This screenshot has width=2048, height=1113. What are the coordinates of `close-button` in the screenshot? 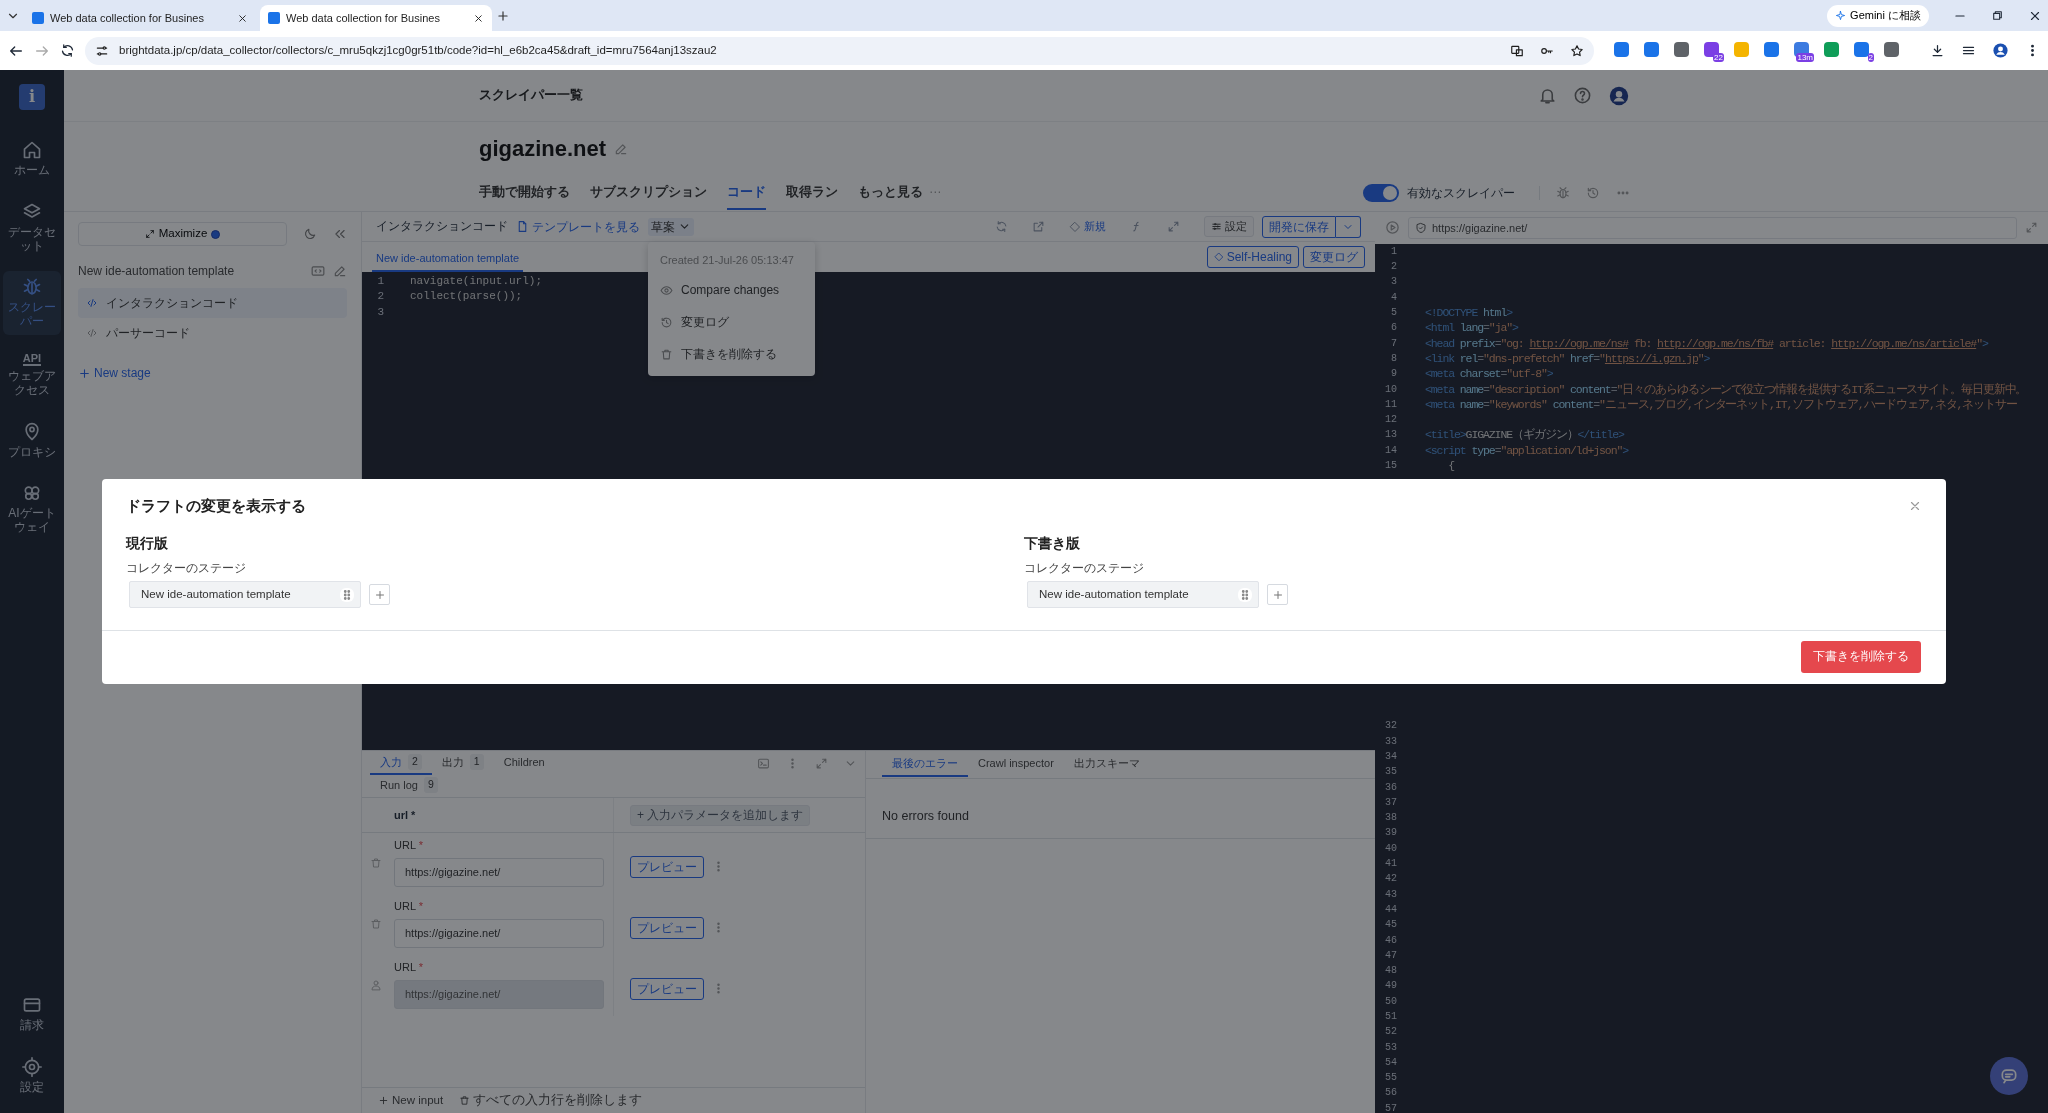 It's located at (1915, 506).